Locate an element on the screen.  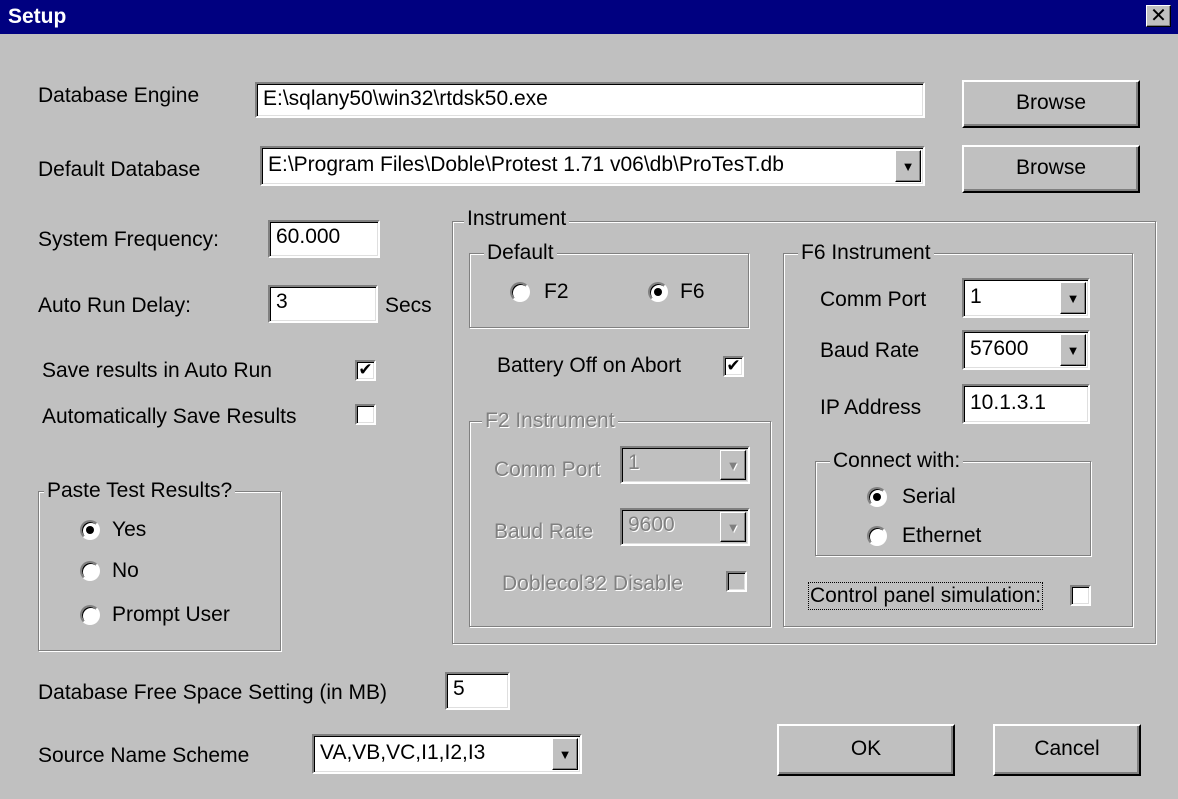
default-f2-label: F2 is located at coordinates (556, 291).